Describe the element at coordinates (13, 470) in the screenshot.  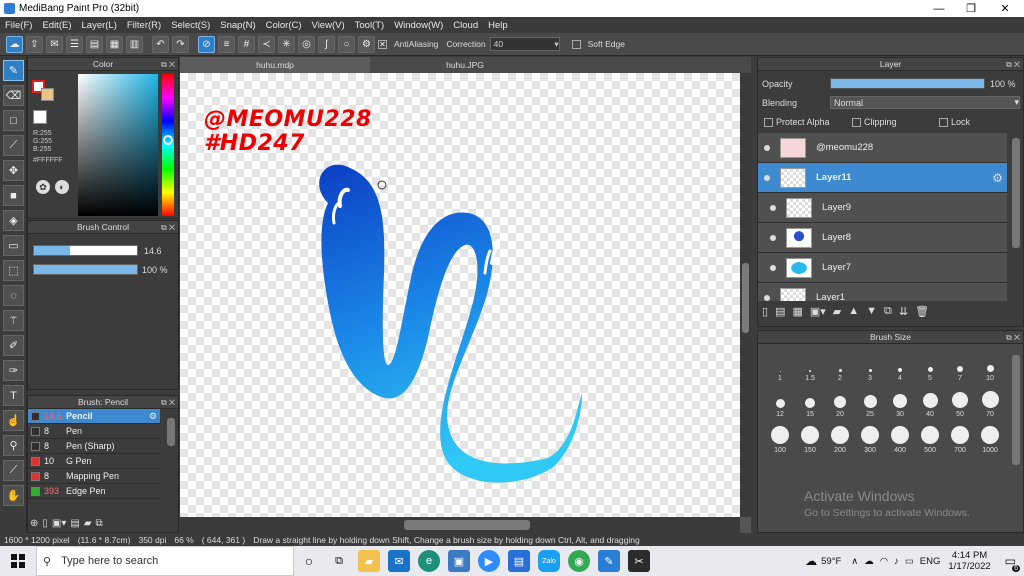
I see `panel-tool-icon: ⟋` at that location.